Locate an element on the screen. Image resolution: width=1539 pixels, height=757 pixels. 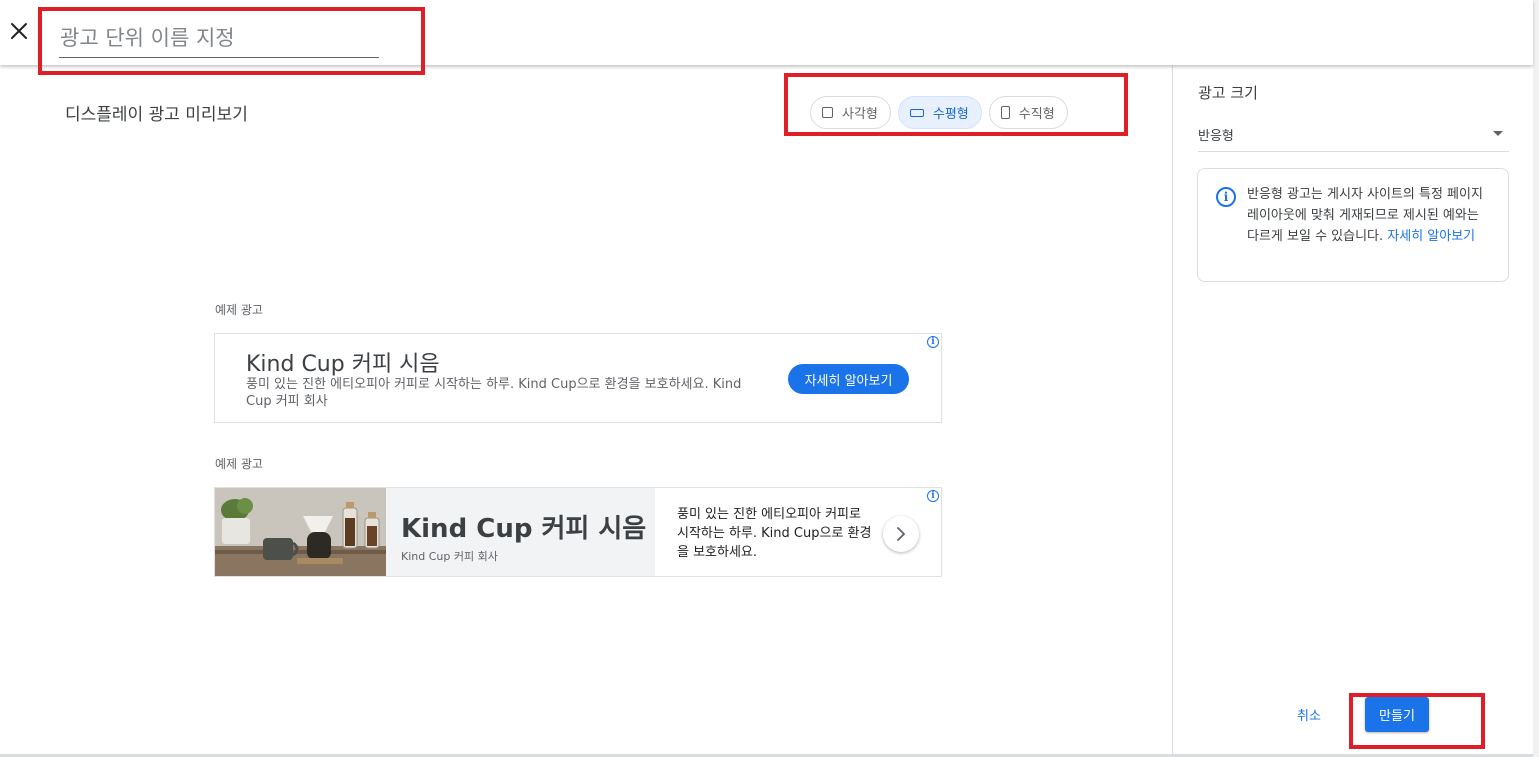
shape-toggle-label: 수평형 is located at coordinates (950, 114).